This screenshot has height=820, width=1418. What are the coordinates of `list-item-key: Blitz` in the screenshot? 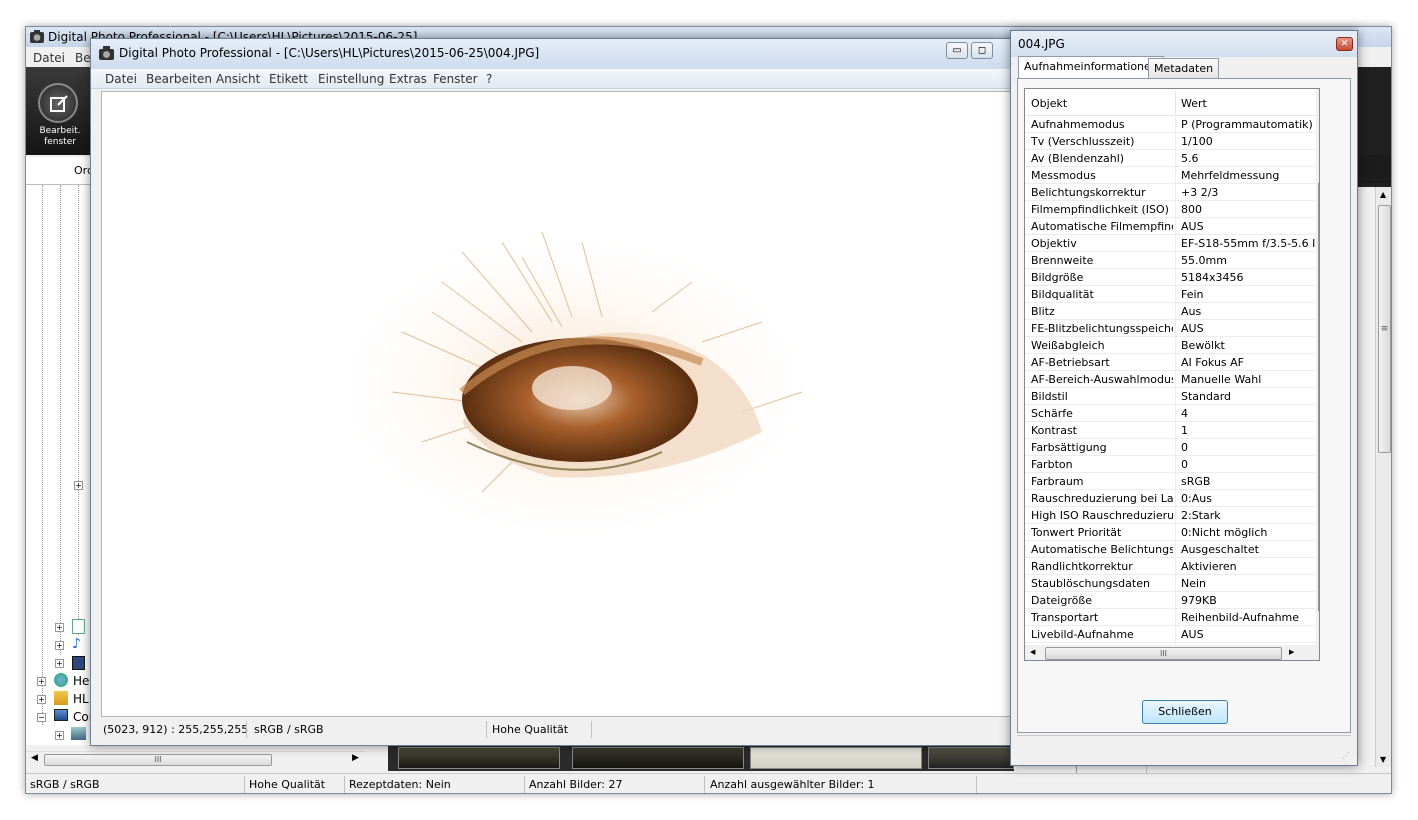 It's located at (1043, 311).